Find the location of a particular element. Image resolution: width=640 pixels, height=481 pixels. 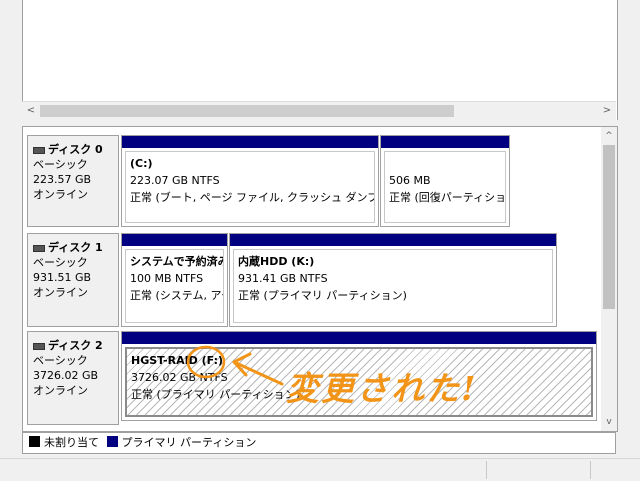

legend-bar: 未割り当て プライマリ パーティション is located at coordinates (319, 443).